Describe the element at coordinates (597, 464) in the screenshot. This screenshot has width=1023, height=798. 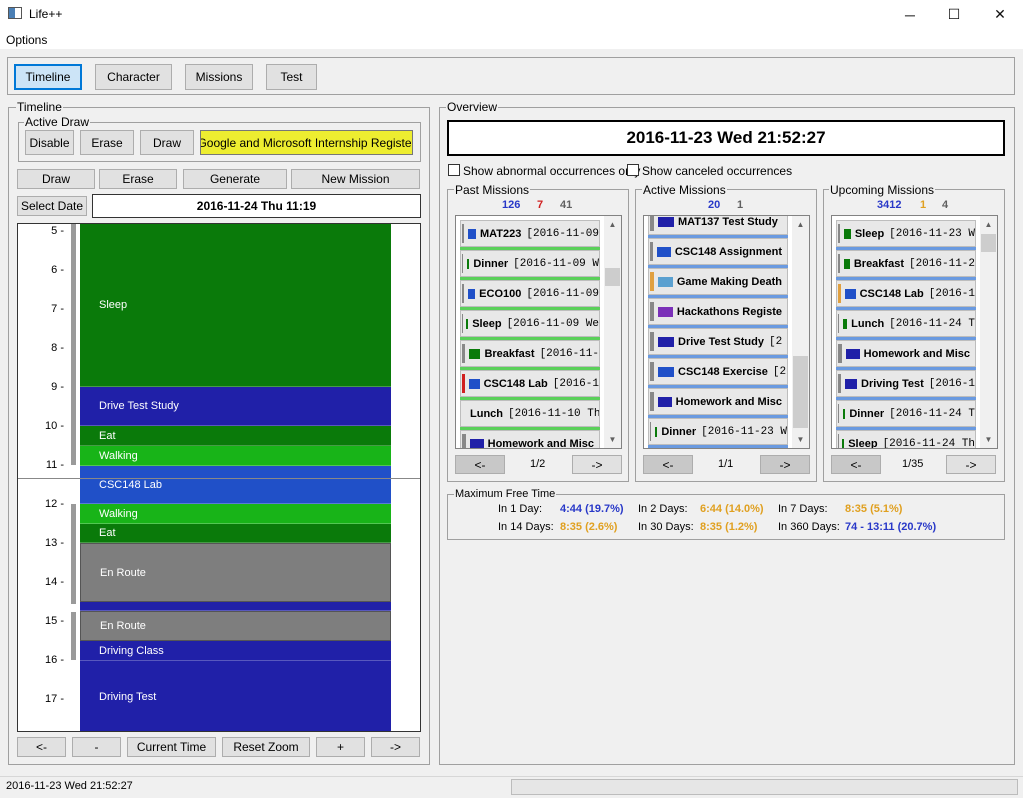
I see `past-next-button: ->` at that location.